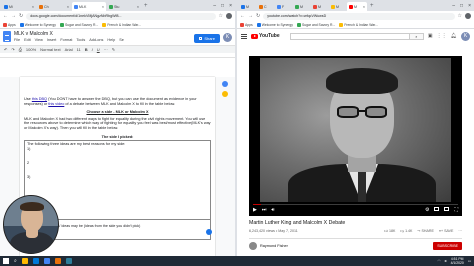 The height and width of the screenshot is (266, 474). Describe the element at coordinates (39, 40) in the screenshot. I see `menu-view: View` at that location.